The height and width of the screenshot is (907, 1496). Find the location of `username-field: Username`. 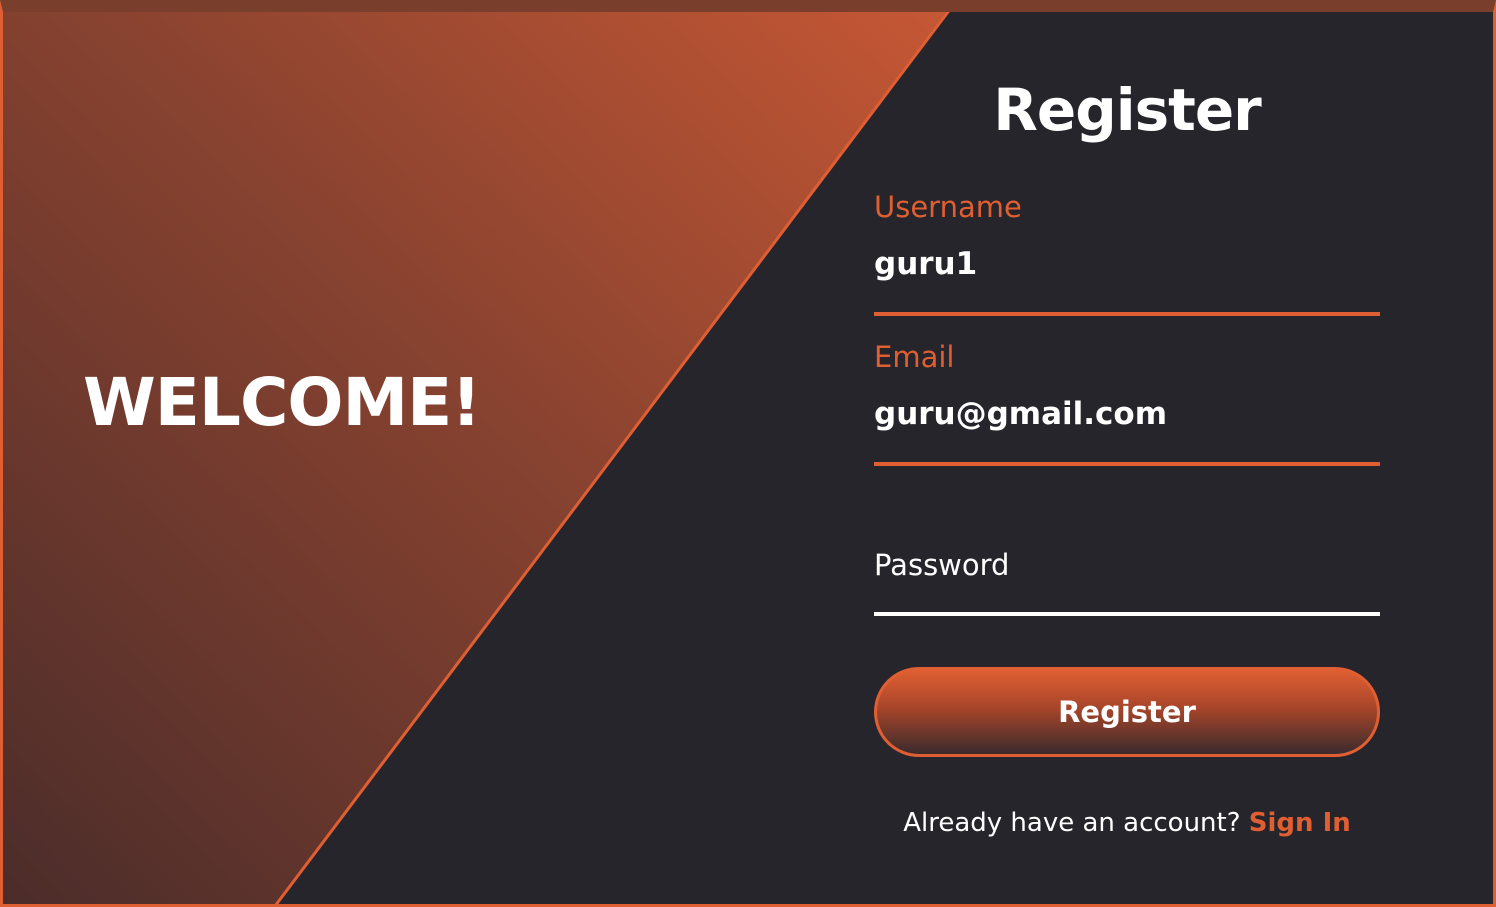

username-field: Username is located at coordinates (1127, 252).